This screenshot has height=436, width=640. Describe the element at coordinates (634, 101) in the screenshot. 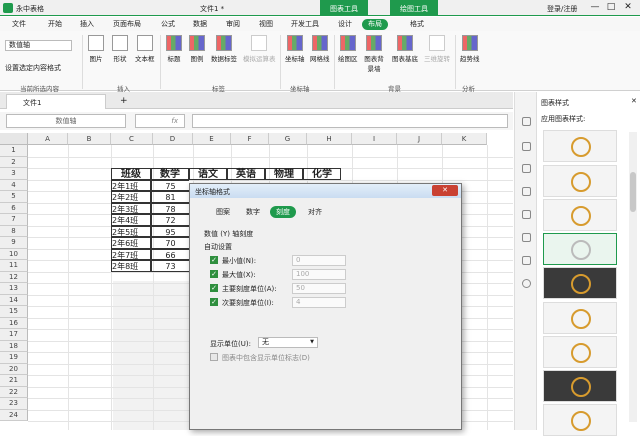

I see `panel-close-button: ✕` at that location.